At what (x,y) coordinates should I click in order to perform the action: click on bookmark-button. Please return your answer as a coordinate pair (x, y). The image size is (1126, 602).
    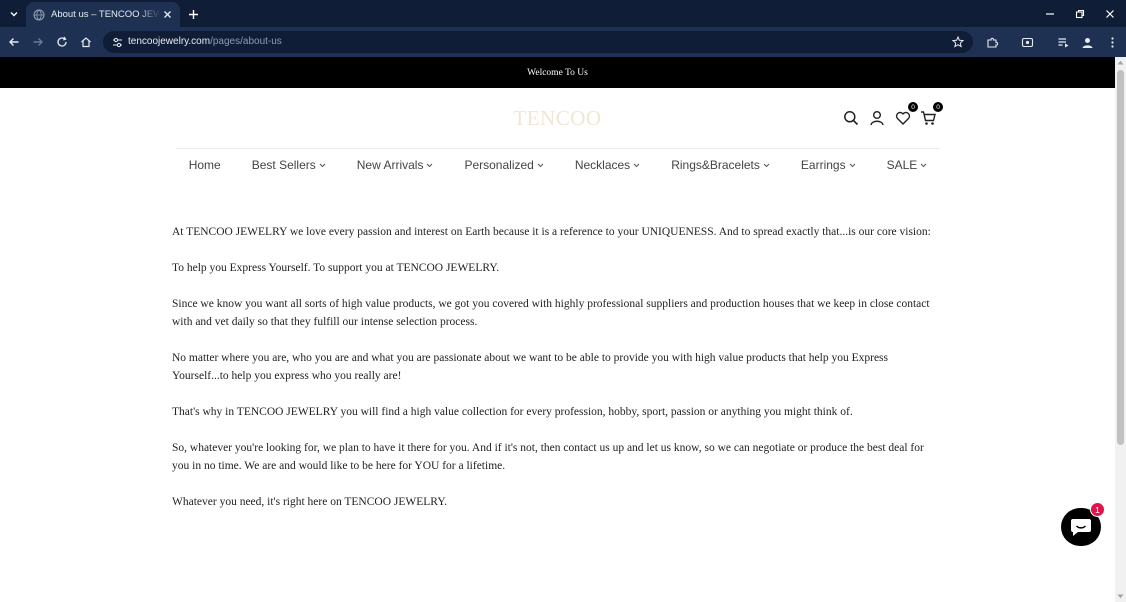
    Looking at the image, I should click on (958, 42).